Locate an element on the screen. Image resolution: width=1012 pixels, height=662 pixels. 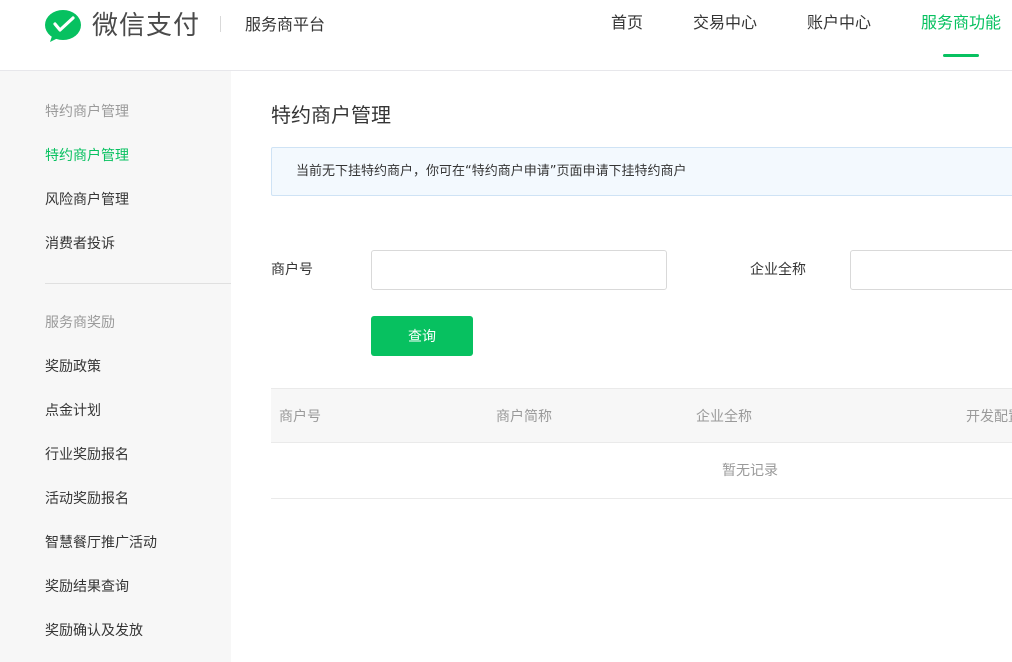
merchant-id-input is located at coordinates (519, 270).